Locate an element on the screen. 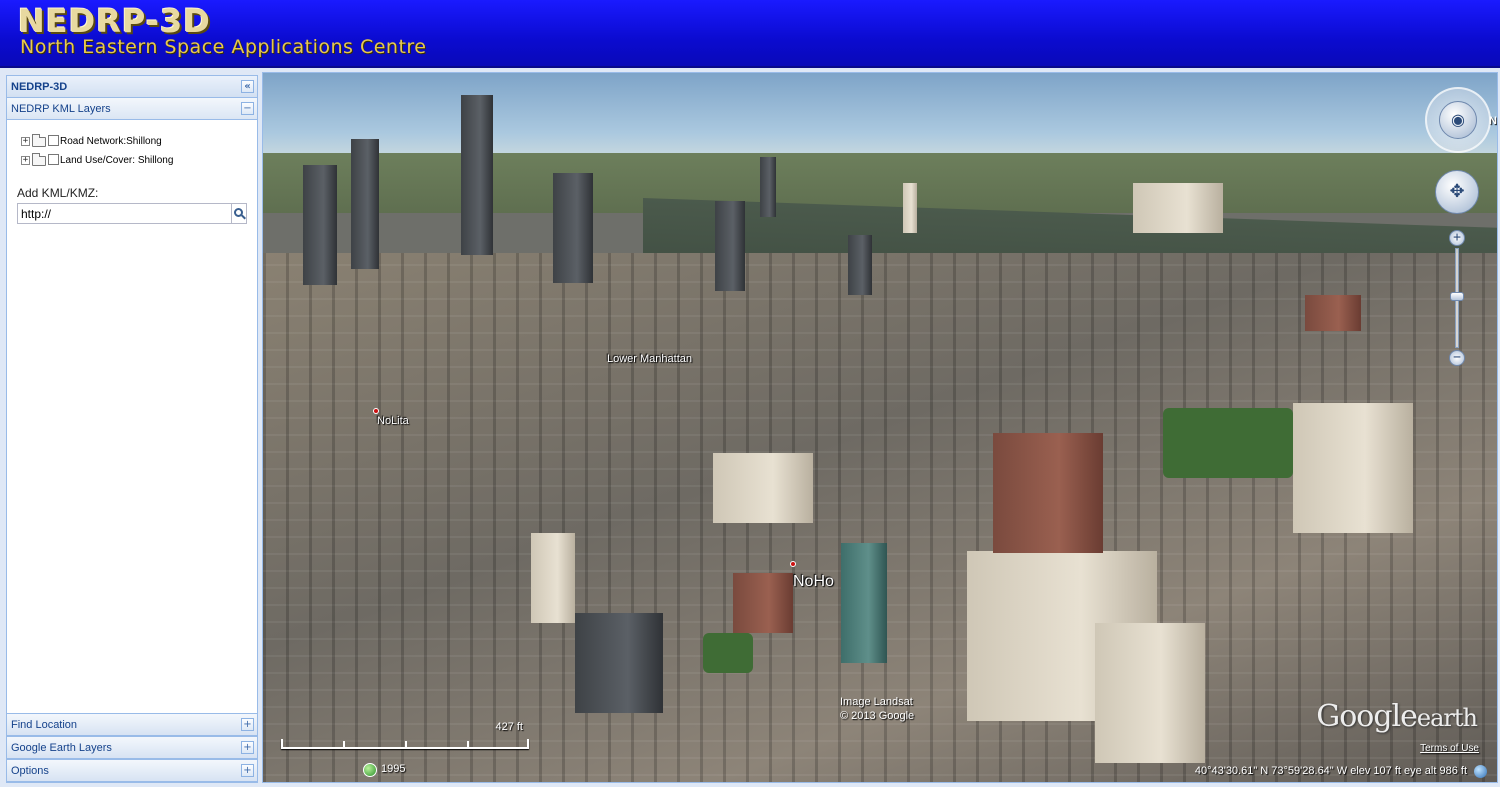 Image resolution: width=1500 pixels, height=787 pixels. zoom-out-button: − is located at coordinates (1457, 358).